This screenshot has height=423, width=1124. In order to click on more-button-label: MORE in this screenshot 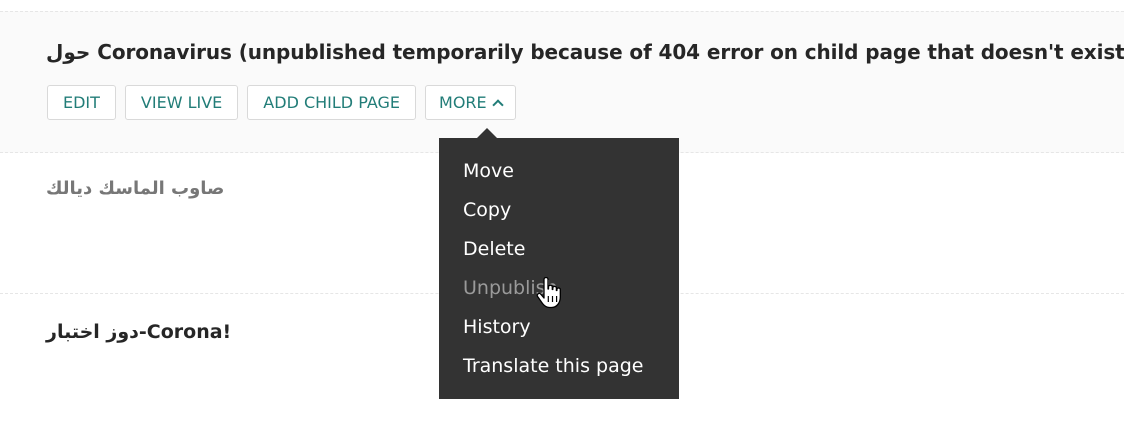, I will do `click(463, 102)`.